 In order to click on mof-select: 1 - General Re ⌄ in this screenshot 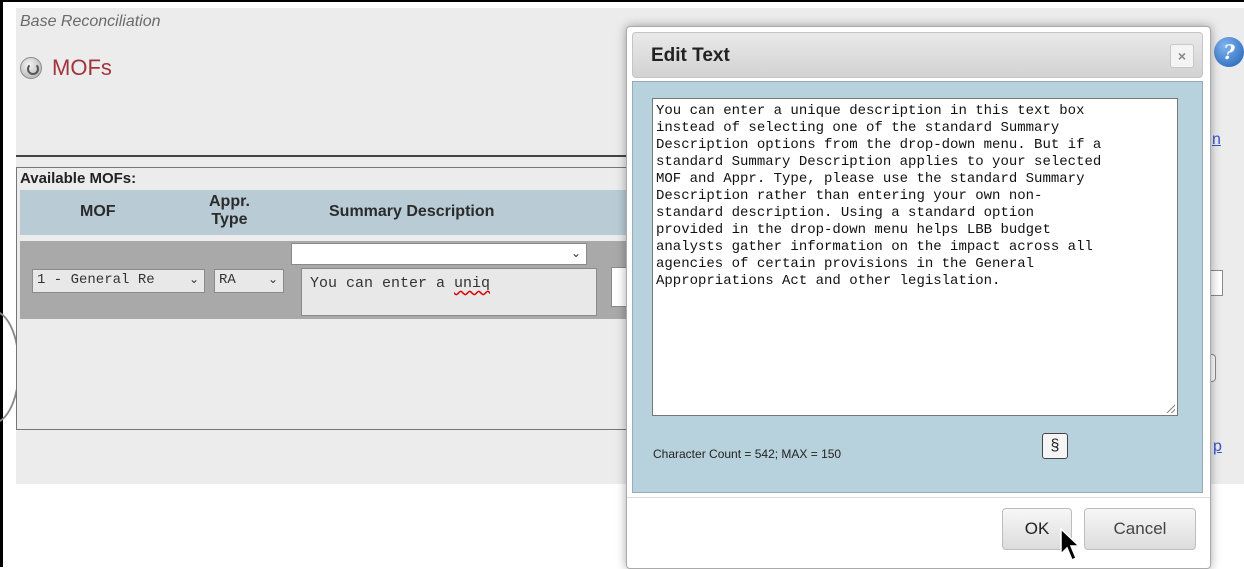, I will do `click(118, 281)`.